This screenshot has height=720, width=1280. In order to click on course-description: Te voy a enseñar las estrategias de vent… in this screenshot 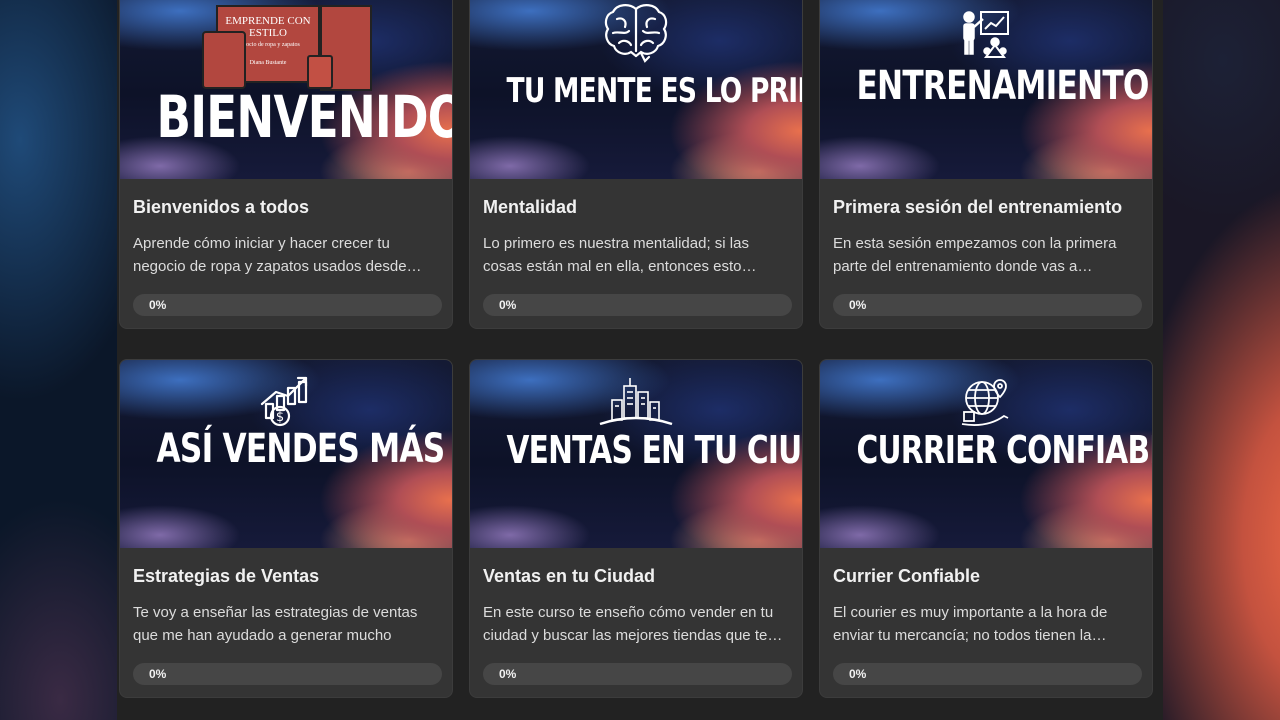, I will do `click(275, 624)`.